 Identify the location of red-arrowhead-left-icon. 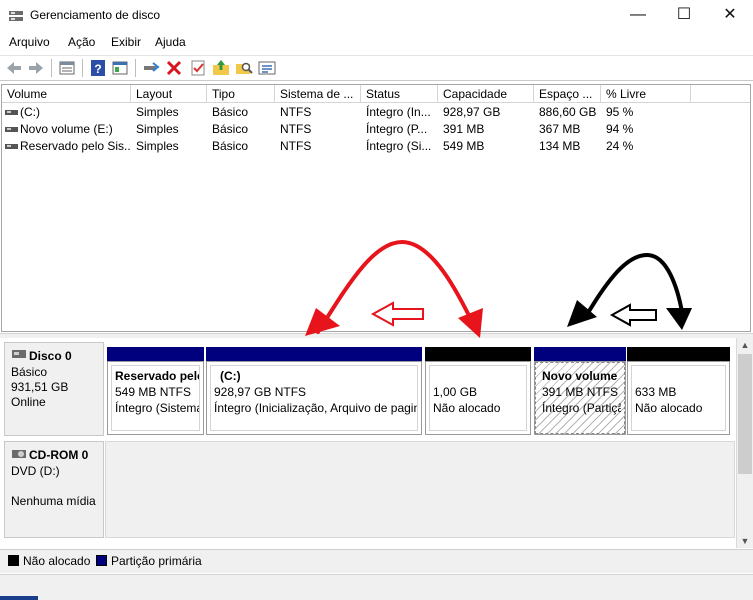
(322, 322).